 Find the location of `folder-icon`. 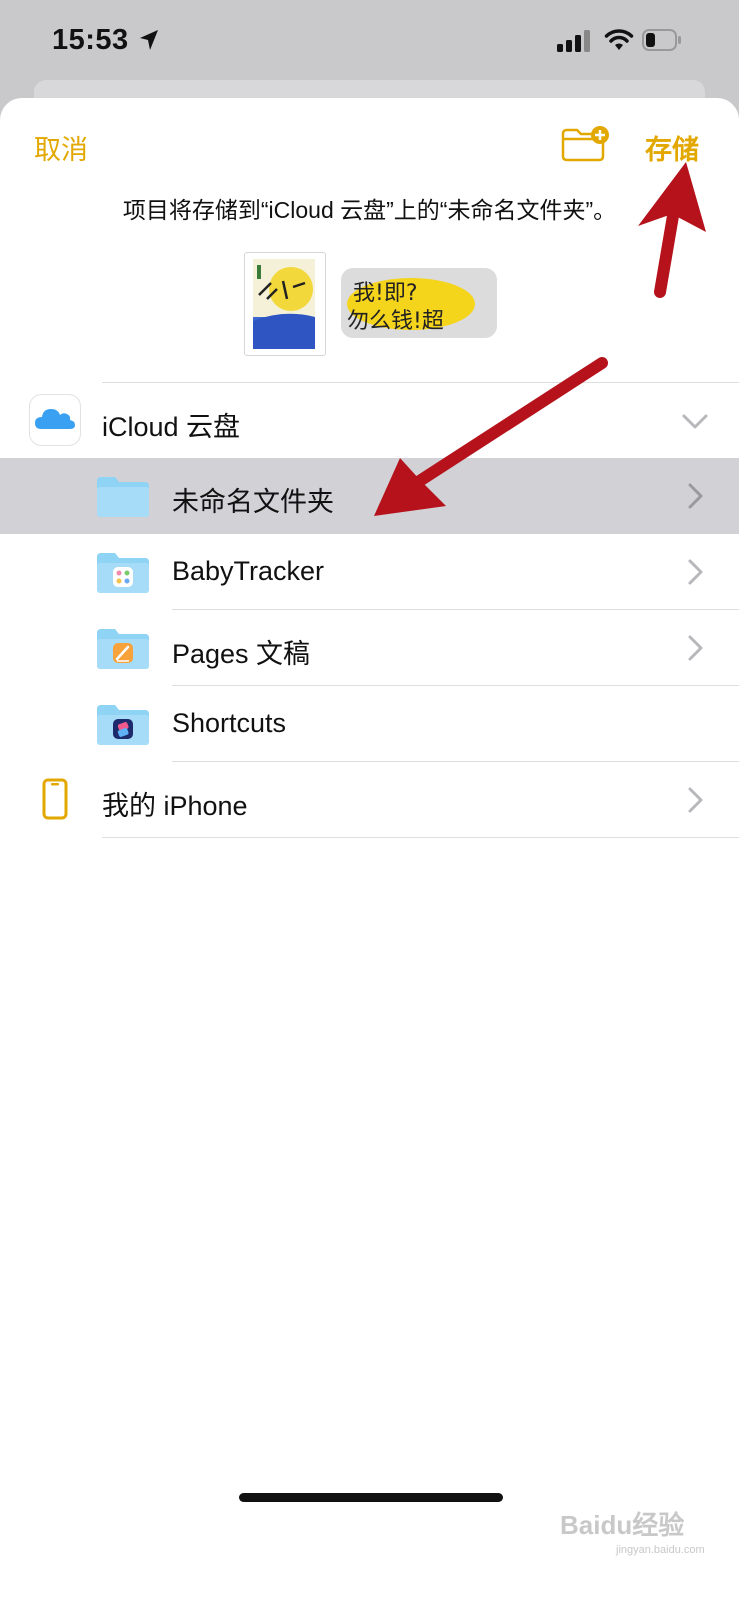

folder-icon is located at coordinates (123, 497).